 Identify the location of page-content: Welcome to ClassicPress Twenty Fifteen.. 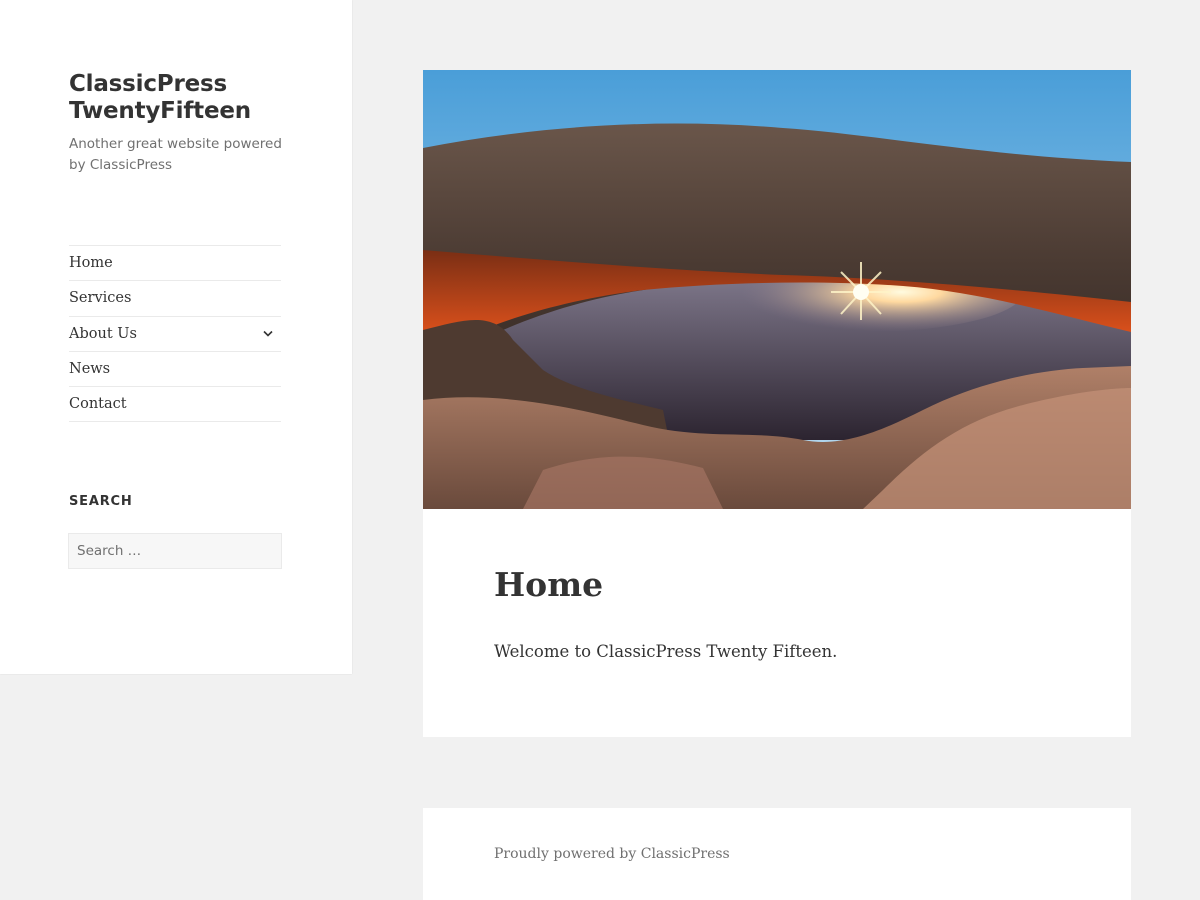
(666, 651).